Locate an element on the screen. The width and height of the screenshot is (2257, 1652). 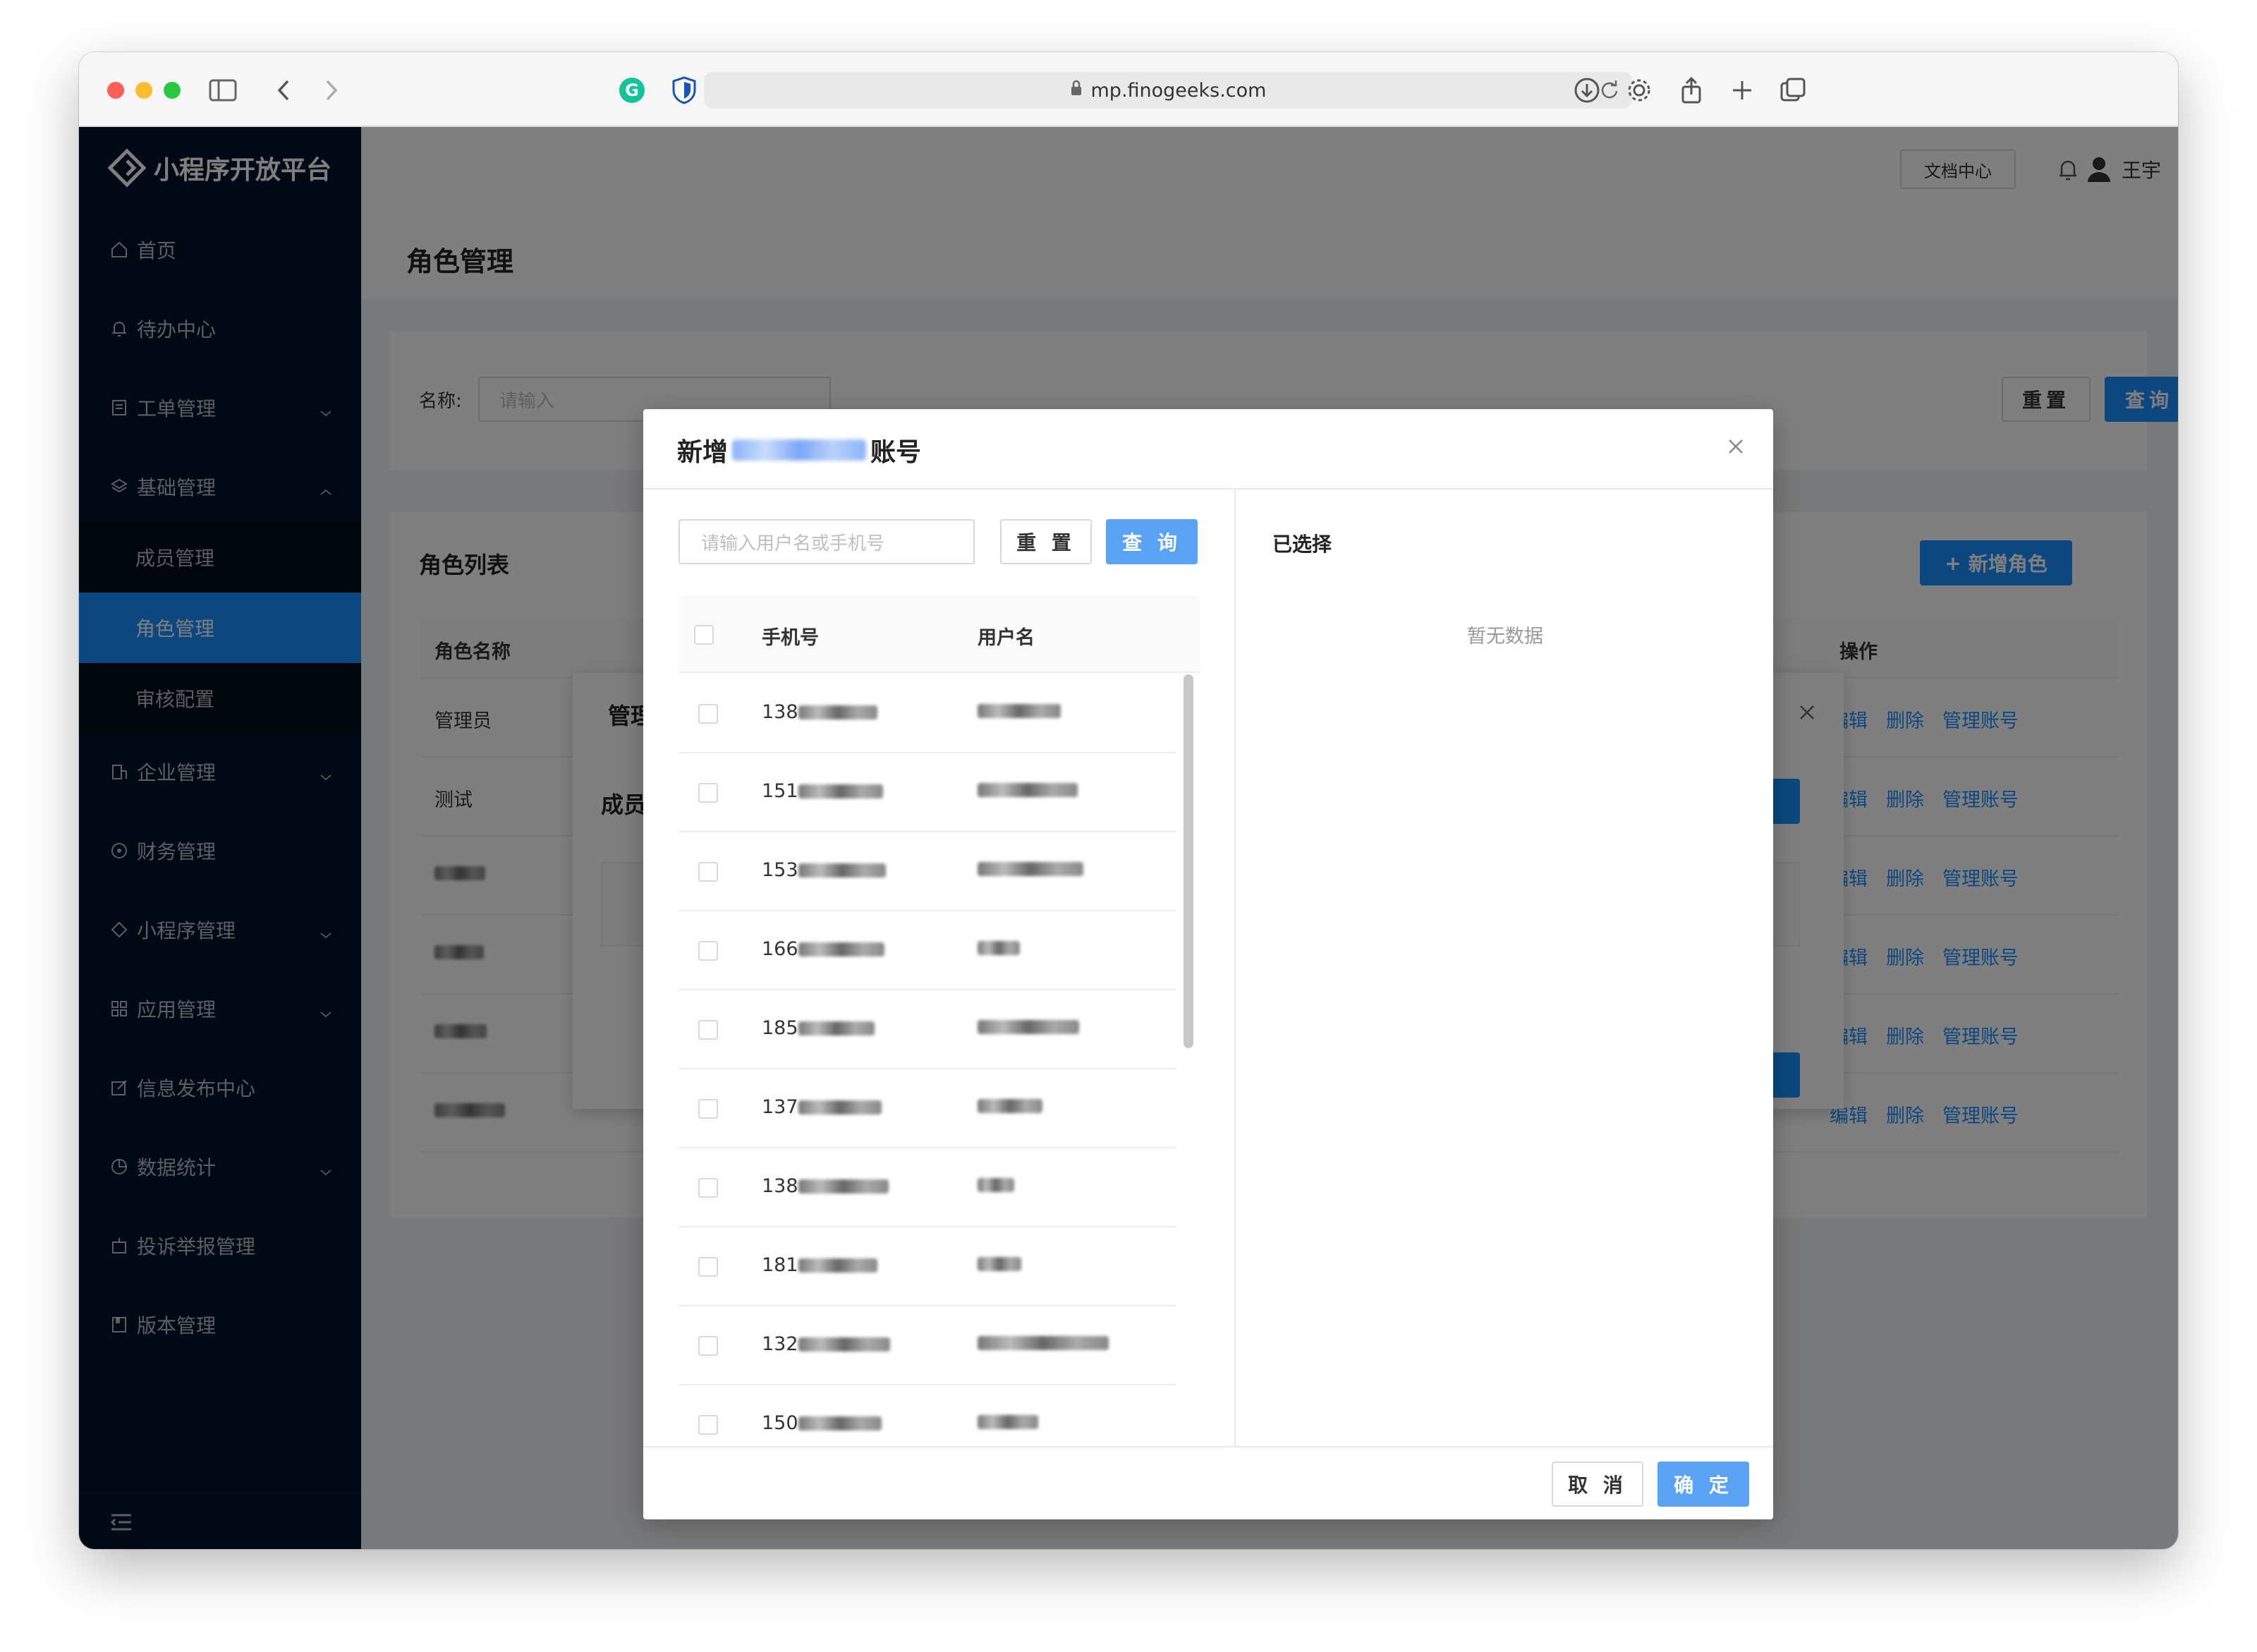
phone-cell: 137 is located at coordinates (822, 1107).